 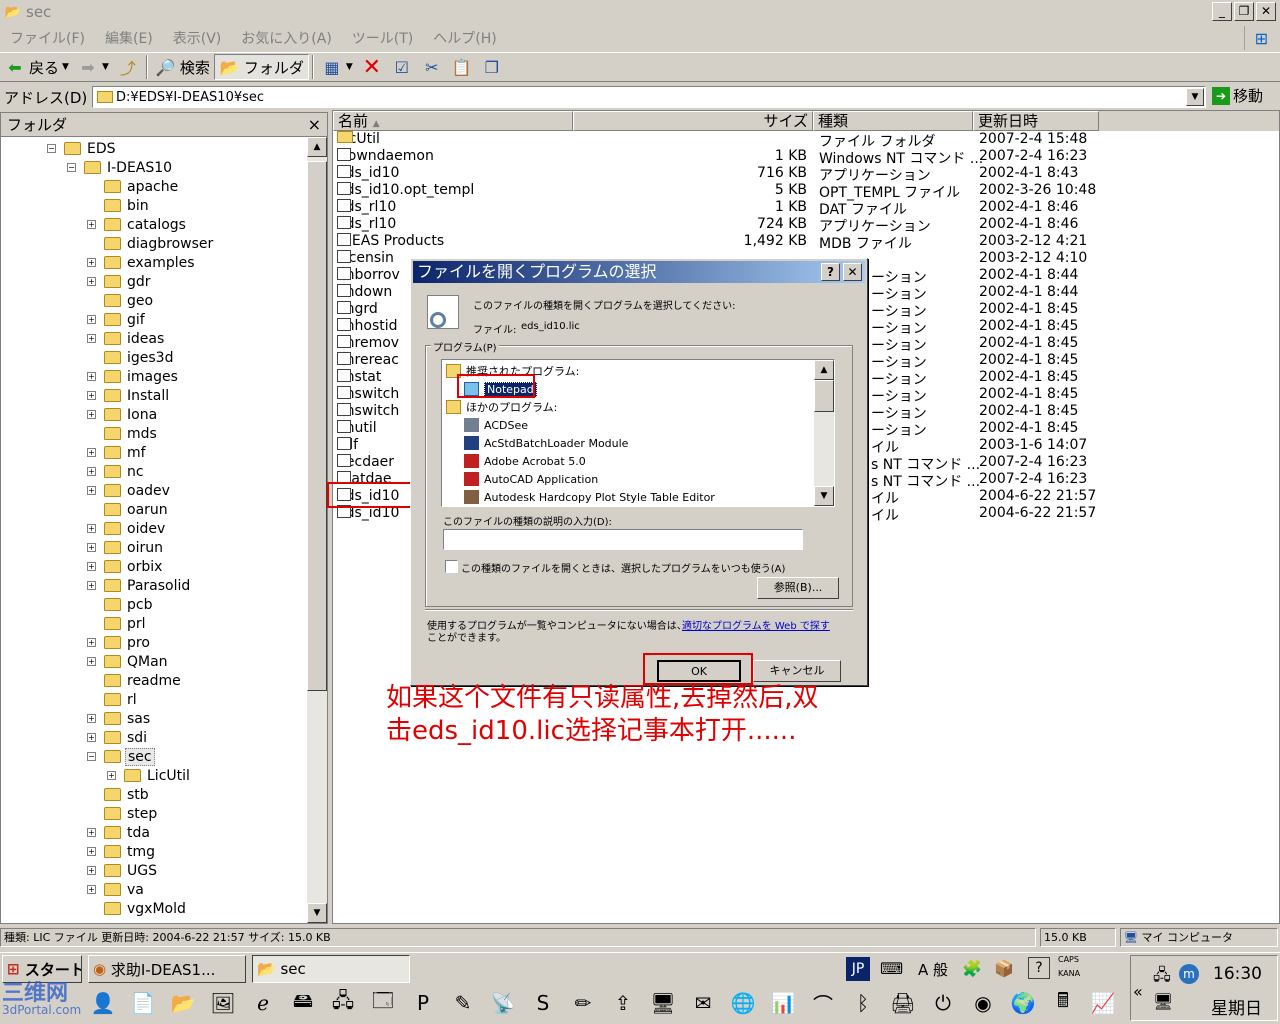 I want to click on tree-node-readme: readme, so click(x=135, y=680).